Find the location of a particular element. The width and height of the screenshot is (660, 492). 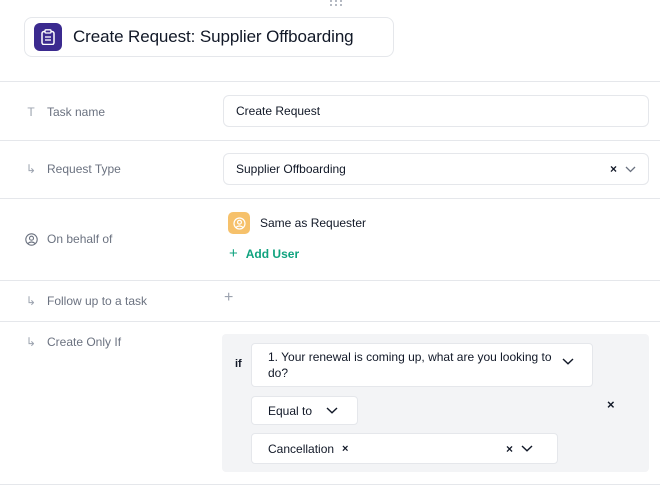

task-name-label: T Task name is located at coordinates (64, 112).